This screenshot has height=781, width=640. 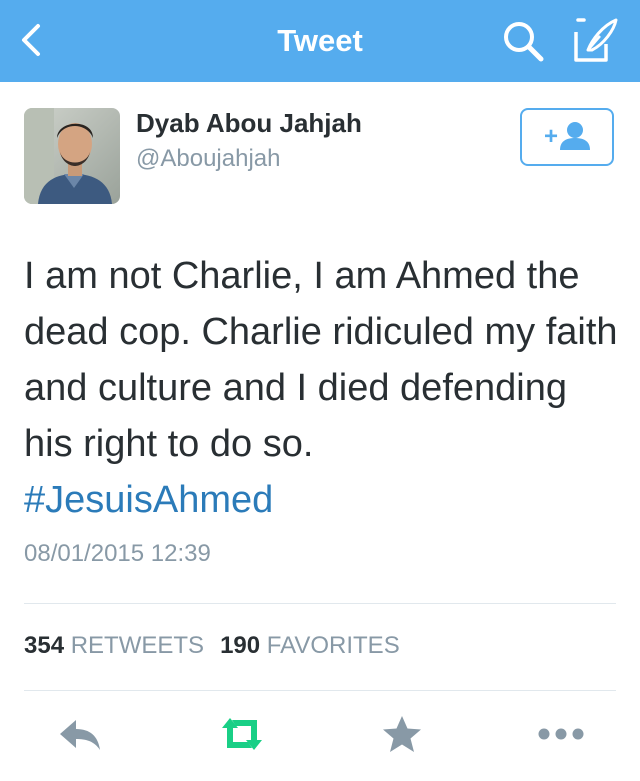 What do you see at coordinates (320, 41) in the screenshot?
I see `top-nav-bar: Tweet` at bounding box center [320, 41].